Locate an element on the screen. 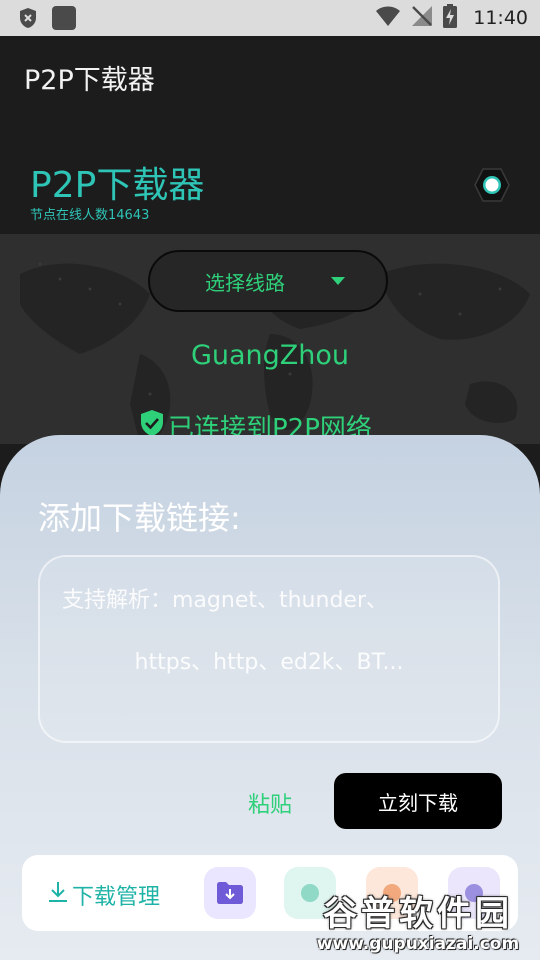 Image resolution: width=540 pixels, height=960 pixels. download-icon is located at coordinates (58, 895).